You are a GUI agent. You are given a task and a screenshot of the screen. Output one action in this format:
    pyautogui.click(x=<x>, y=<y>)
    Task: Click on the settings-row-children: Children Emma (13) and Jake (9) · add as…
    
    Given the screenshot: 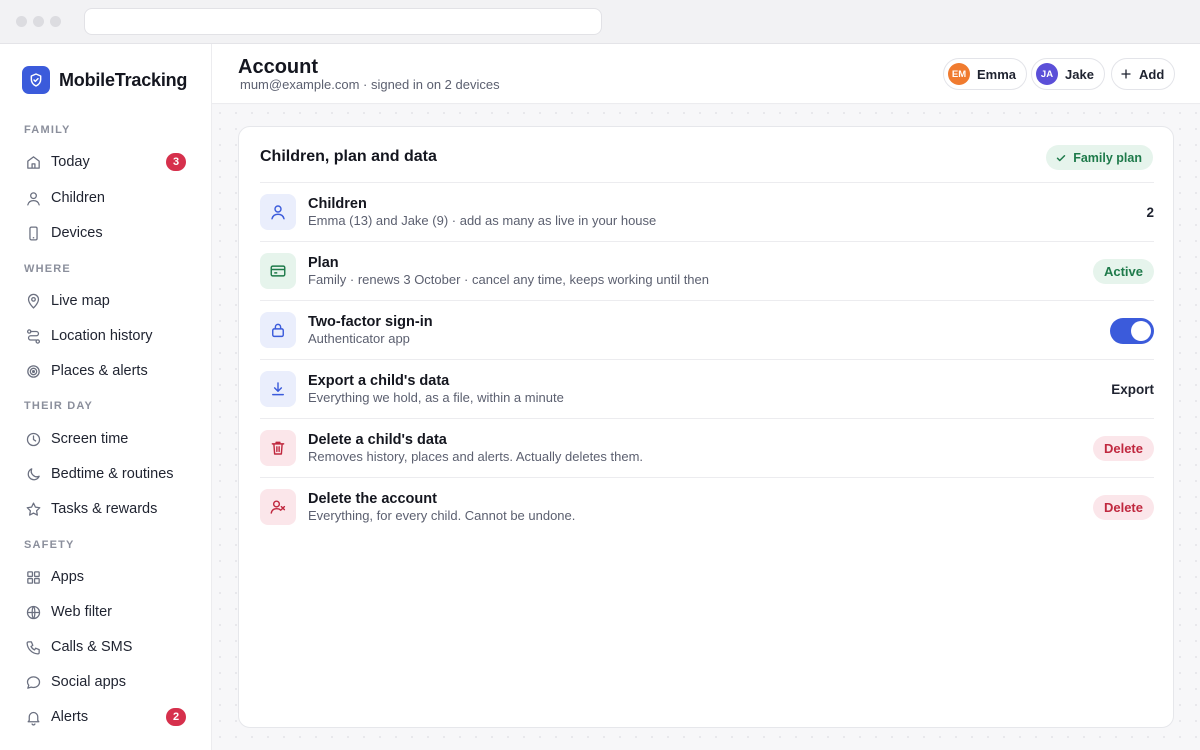 What is the action you would take?
    pyautogui.click(x=707, y=211)
    